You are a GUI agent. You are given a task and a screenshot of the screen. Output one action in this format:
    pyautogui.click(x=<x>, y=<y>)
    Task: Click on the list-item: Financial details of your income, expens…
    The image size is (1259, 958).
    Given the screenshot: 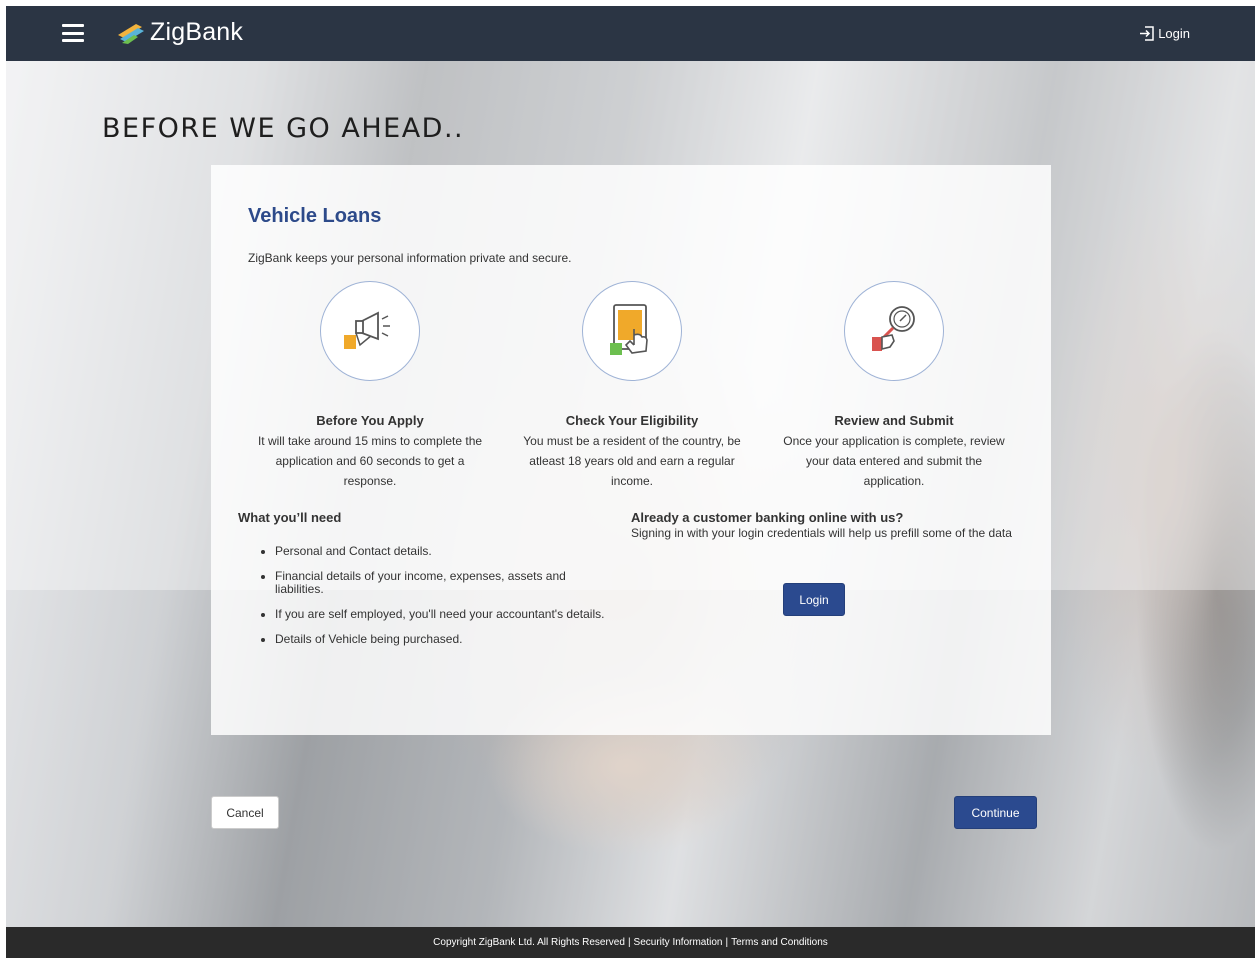 What is the action you would take?
    pyautogui.click(x=426, y=583)
    